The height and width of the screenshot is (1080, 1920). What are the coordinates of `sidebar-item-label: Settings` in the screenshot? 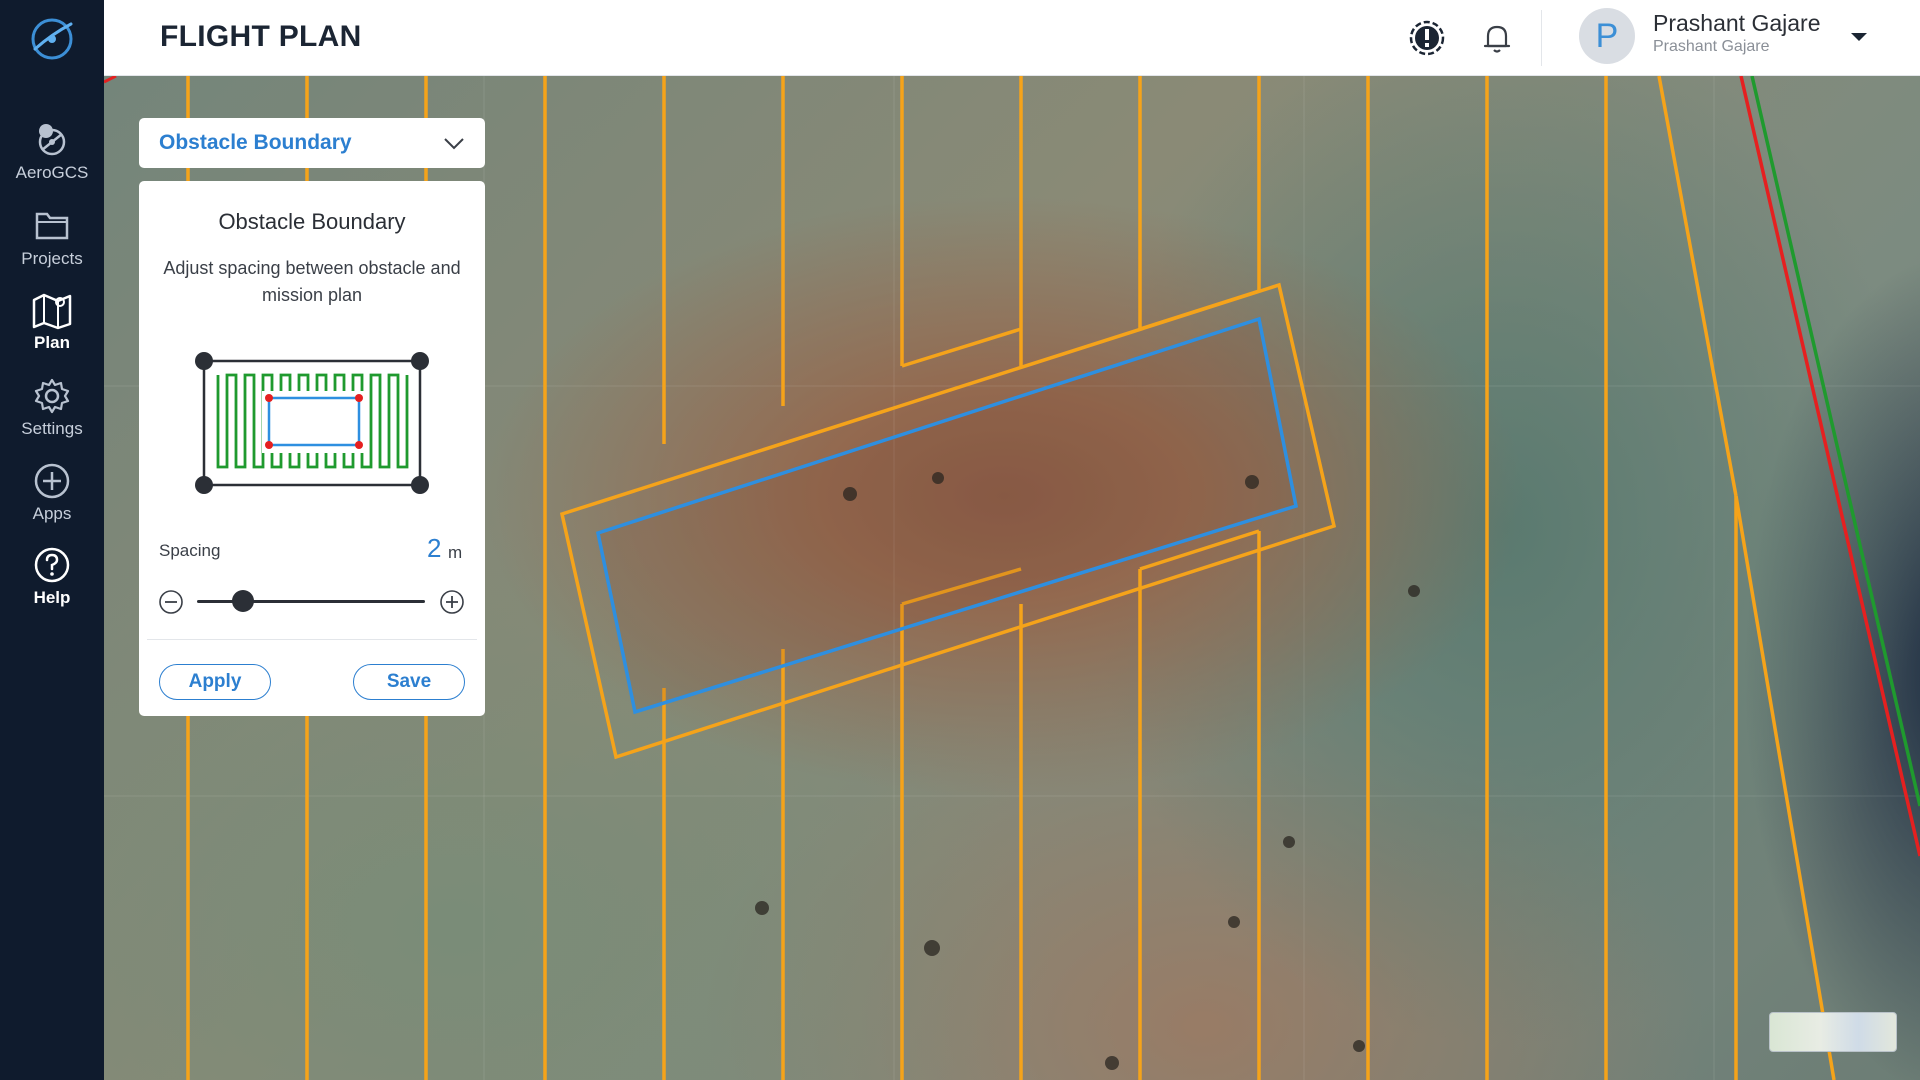 It's located at (52, 428).